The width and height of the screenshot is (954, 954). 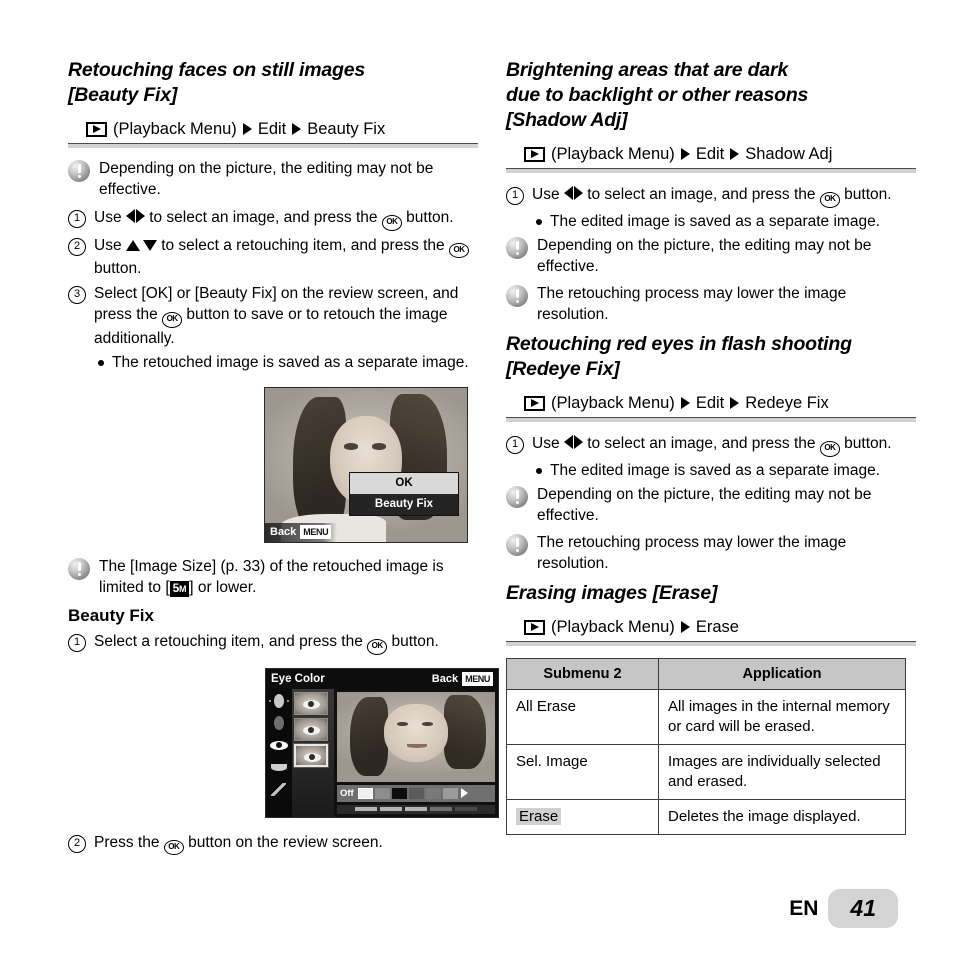 I want to click on variation-thumbnail-selected, so click(x=311, y=755).